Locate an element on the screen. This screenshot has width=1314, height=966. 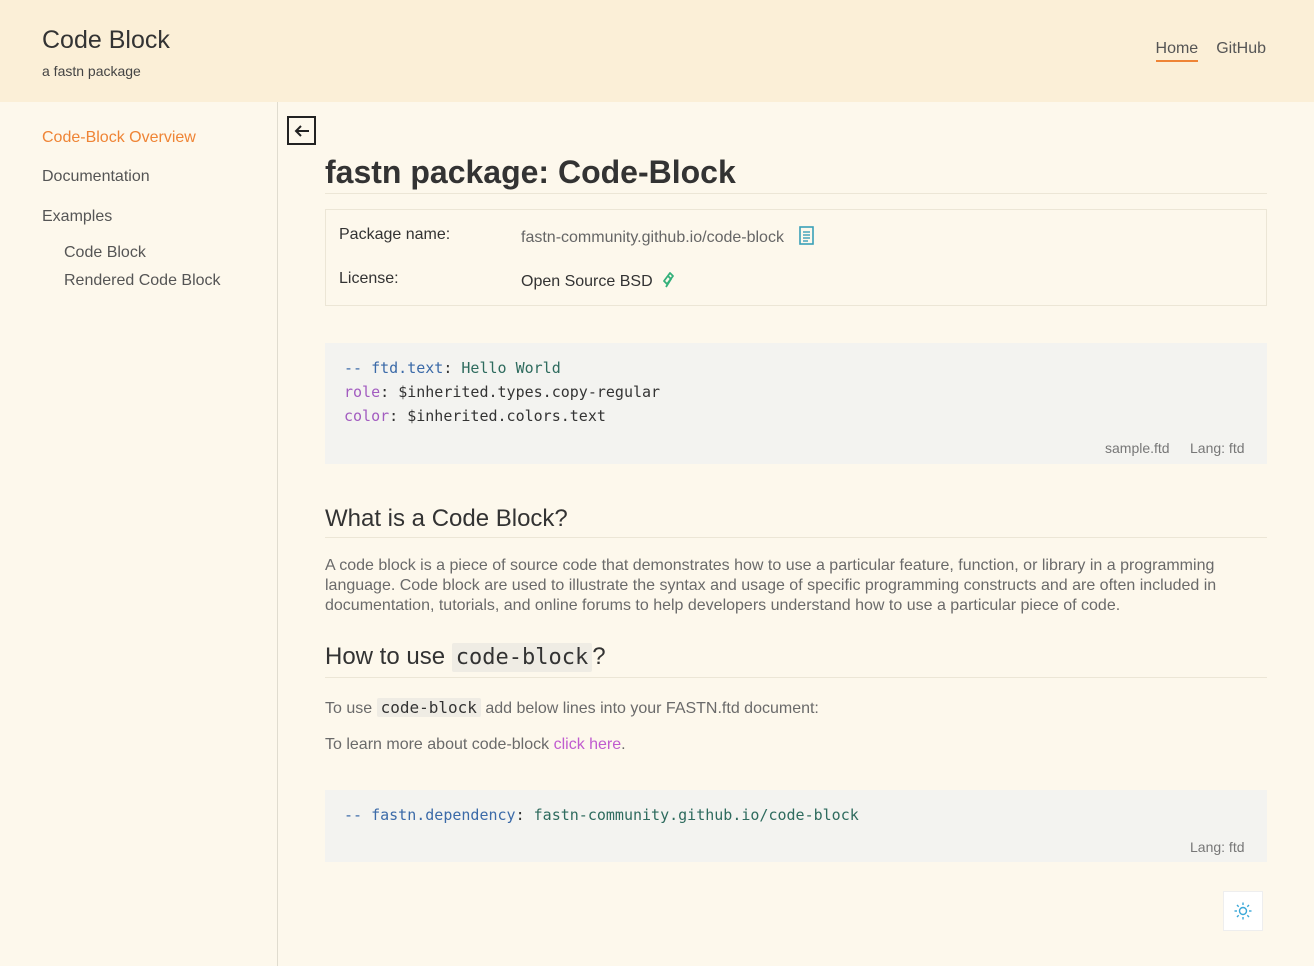
click-here-link: click here is located at coordinates (588, 744).